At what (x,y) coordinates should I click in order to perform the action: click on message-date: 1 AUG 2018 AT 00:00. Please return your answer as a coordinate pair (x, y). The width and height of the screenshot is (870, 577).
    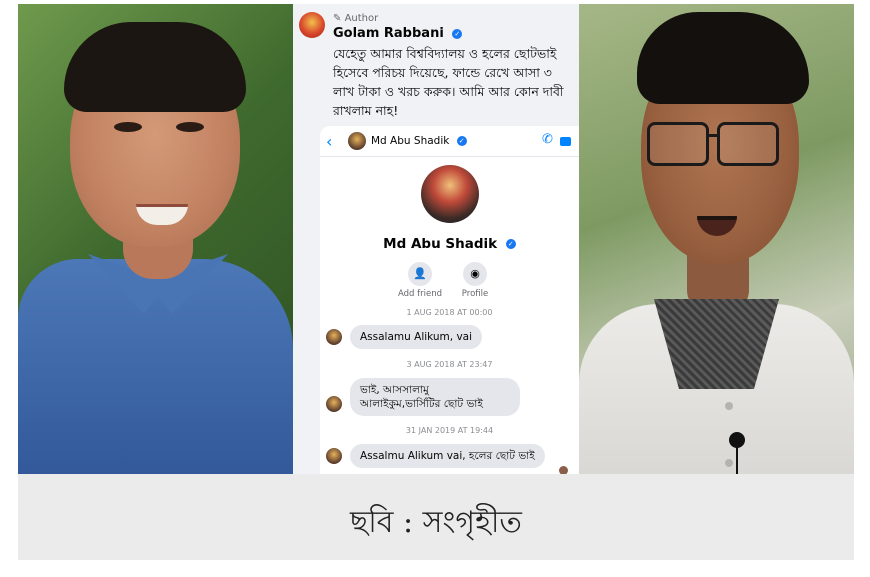
    Looking at the image, I should click on (449, 312).